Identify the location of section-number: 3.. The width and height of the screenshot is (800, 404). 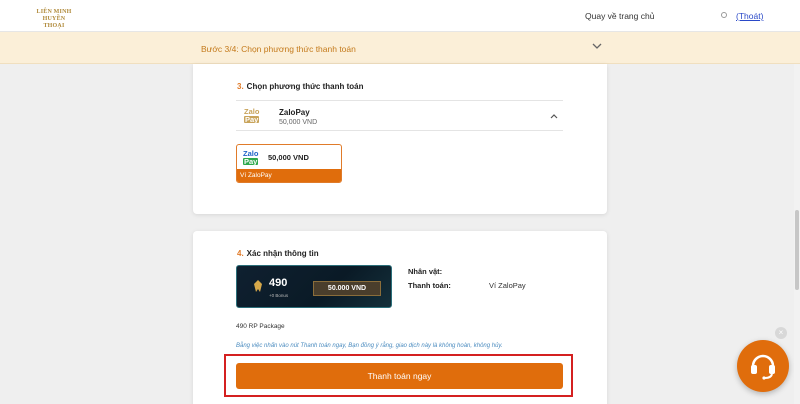
(240, 86).